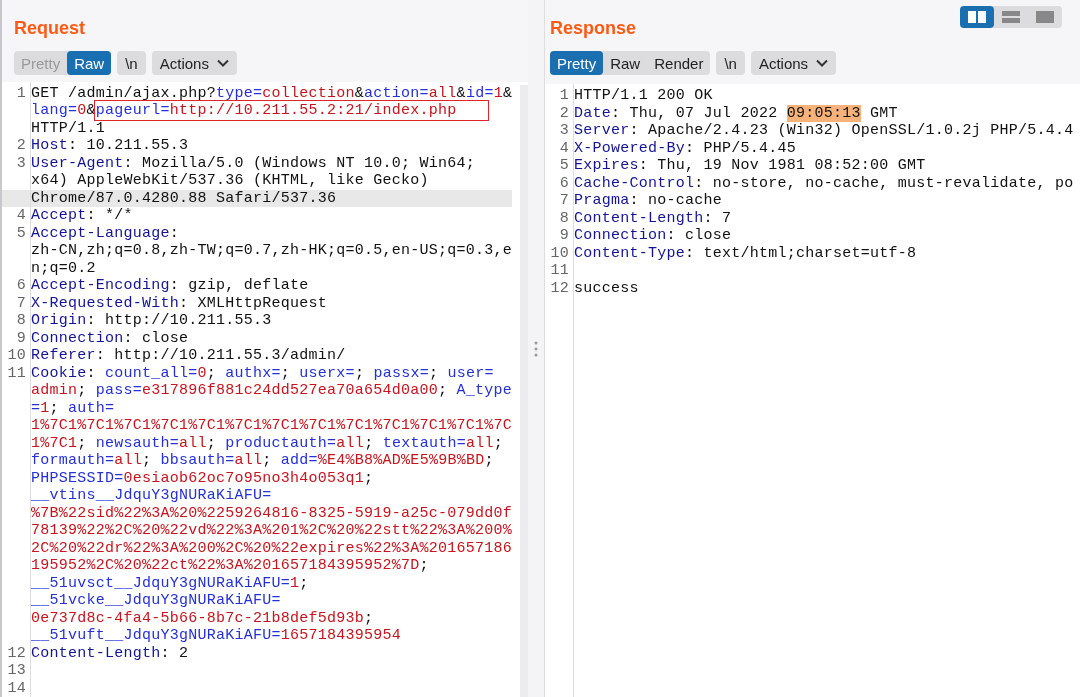 The width and height of the screenshot is (1080, 697). What do you see at coordinates (272, 531) in the screenshot?
I see `code-line: 78139%22%2C%20%22vd%22%3A%201%2C%20%22stt%22%3A%200%` at bounding box center [272, 531].